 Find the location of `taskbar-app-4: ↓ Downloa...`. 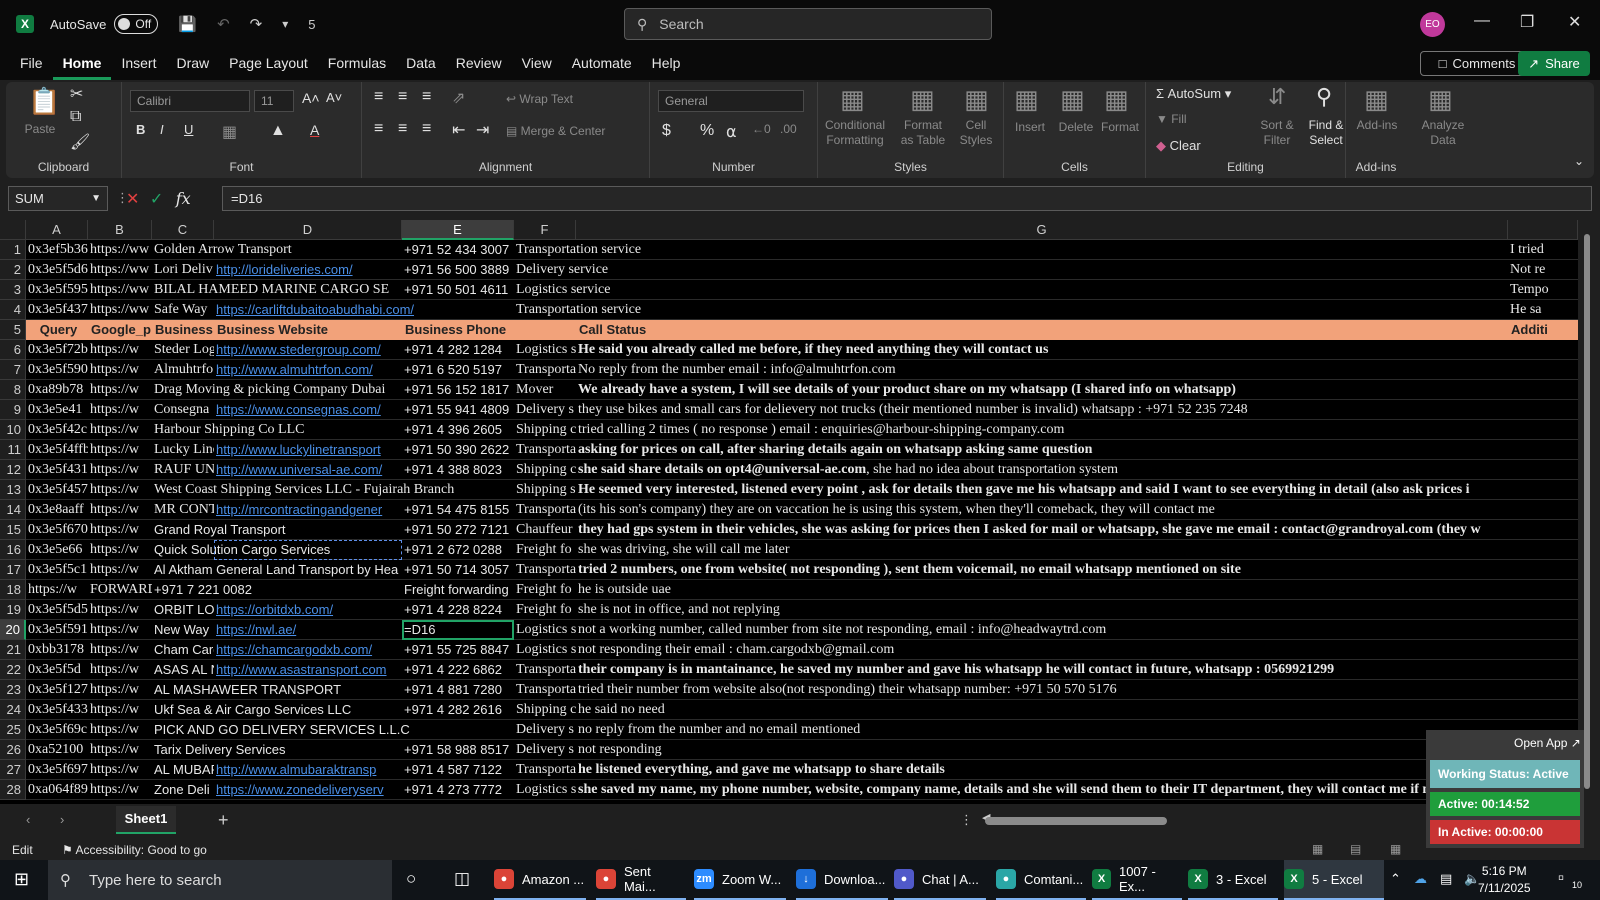

taskbar-app-4: ↓ Downloa... is located at coordinates (842, 880).